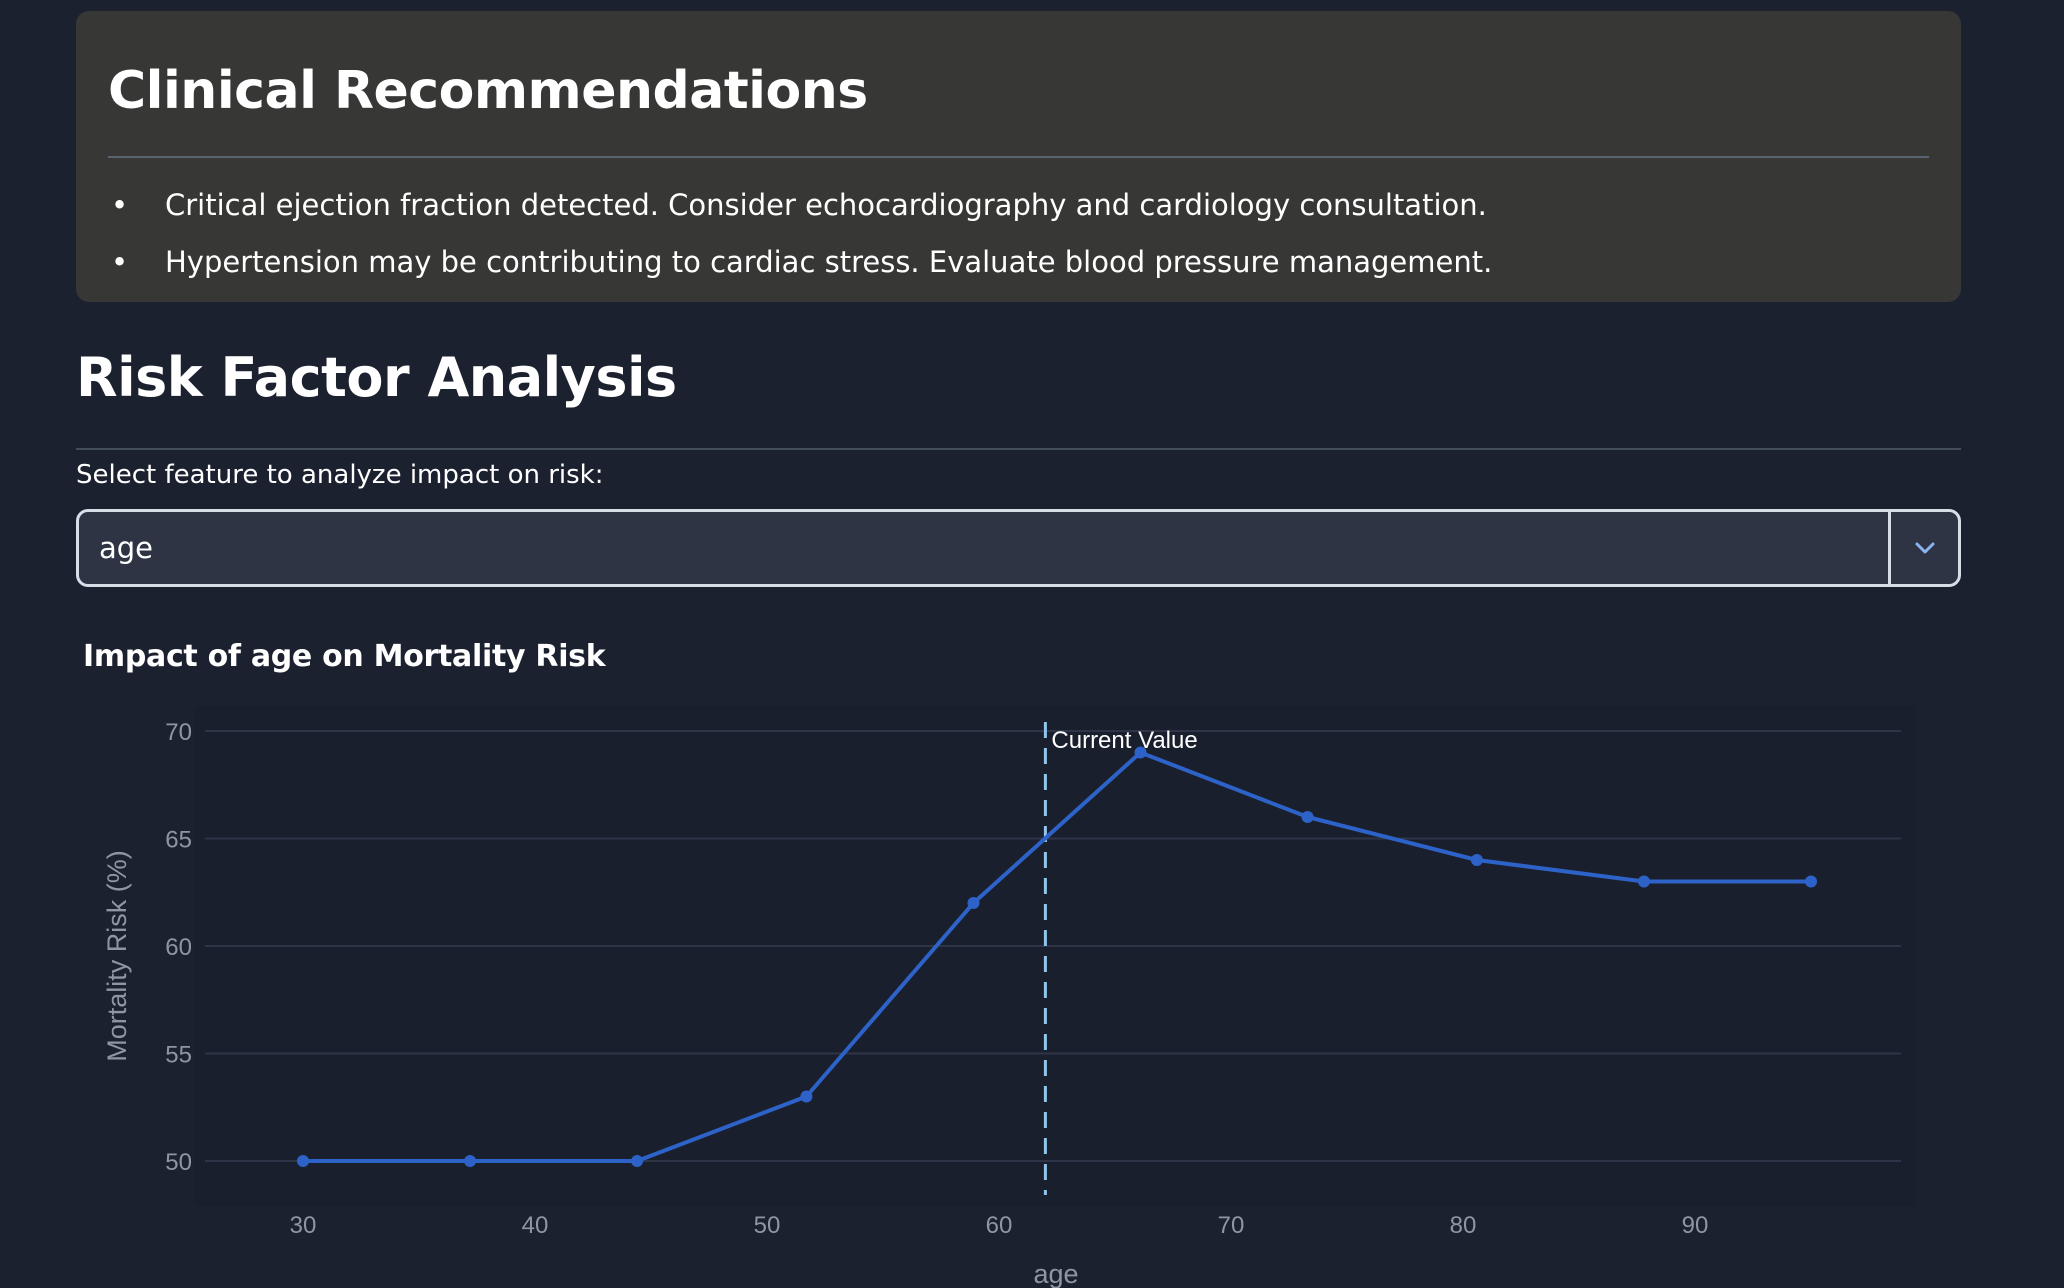  Describe the element at coordinates (767, 1225) in the screenshot. I see `x-tick-label: 50` at that location.